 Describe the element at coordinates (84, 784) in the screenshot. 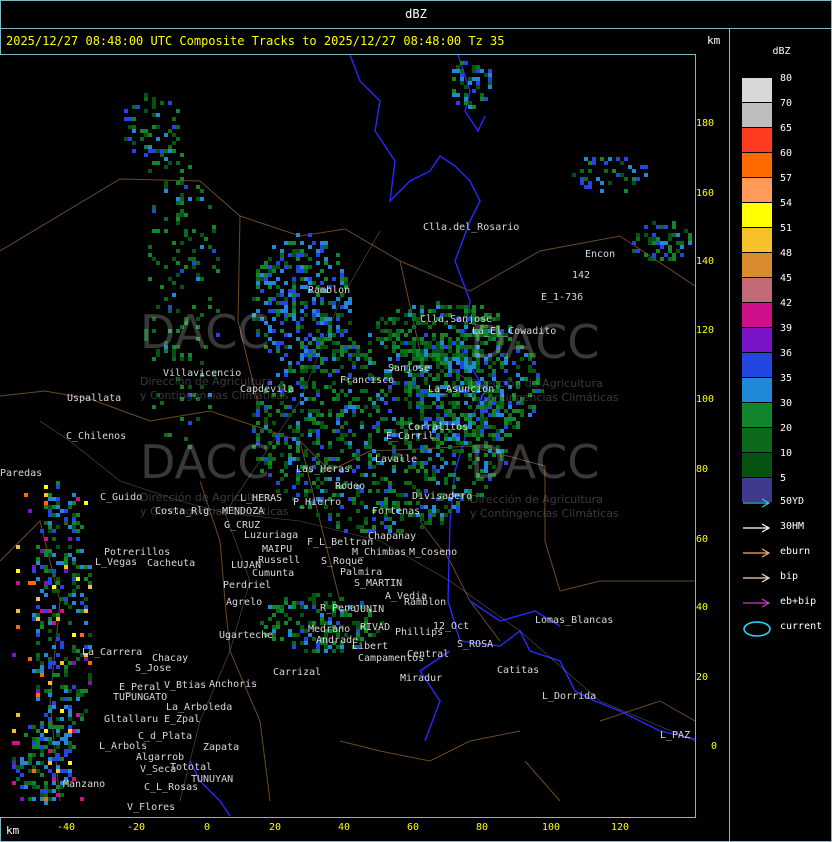

I see `place-label: Manzano` at that location.